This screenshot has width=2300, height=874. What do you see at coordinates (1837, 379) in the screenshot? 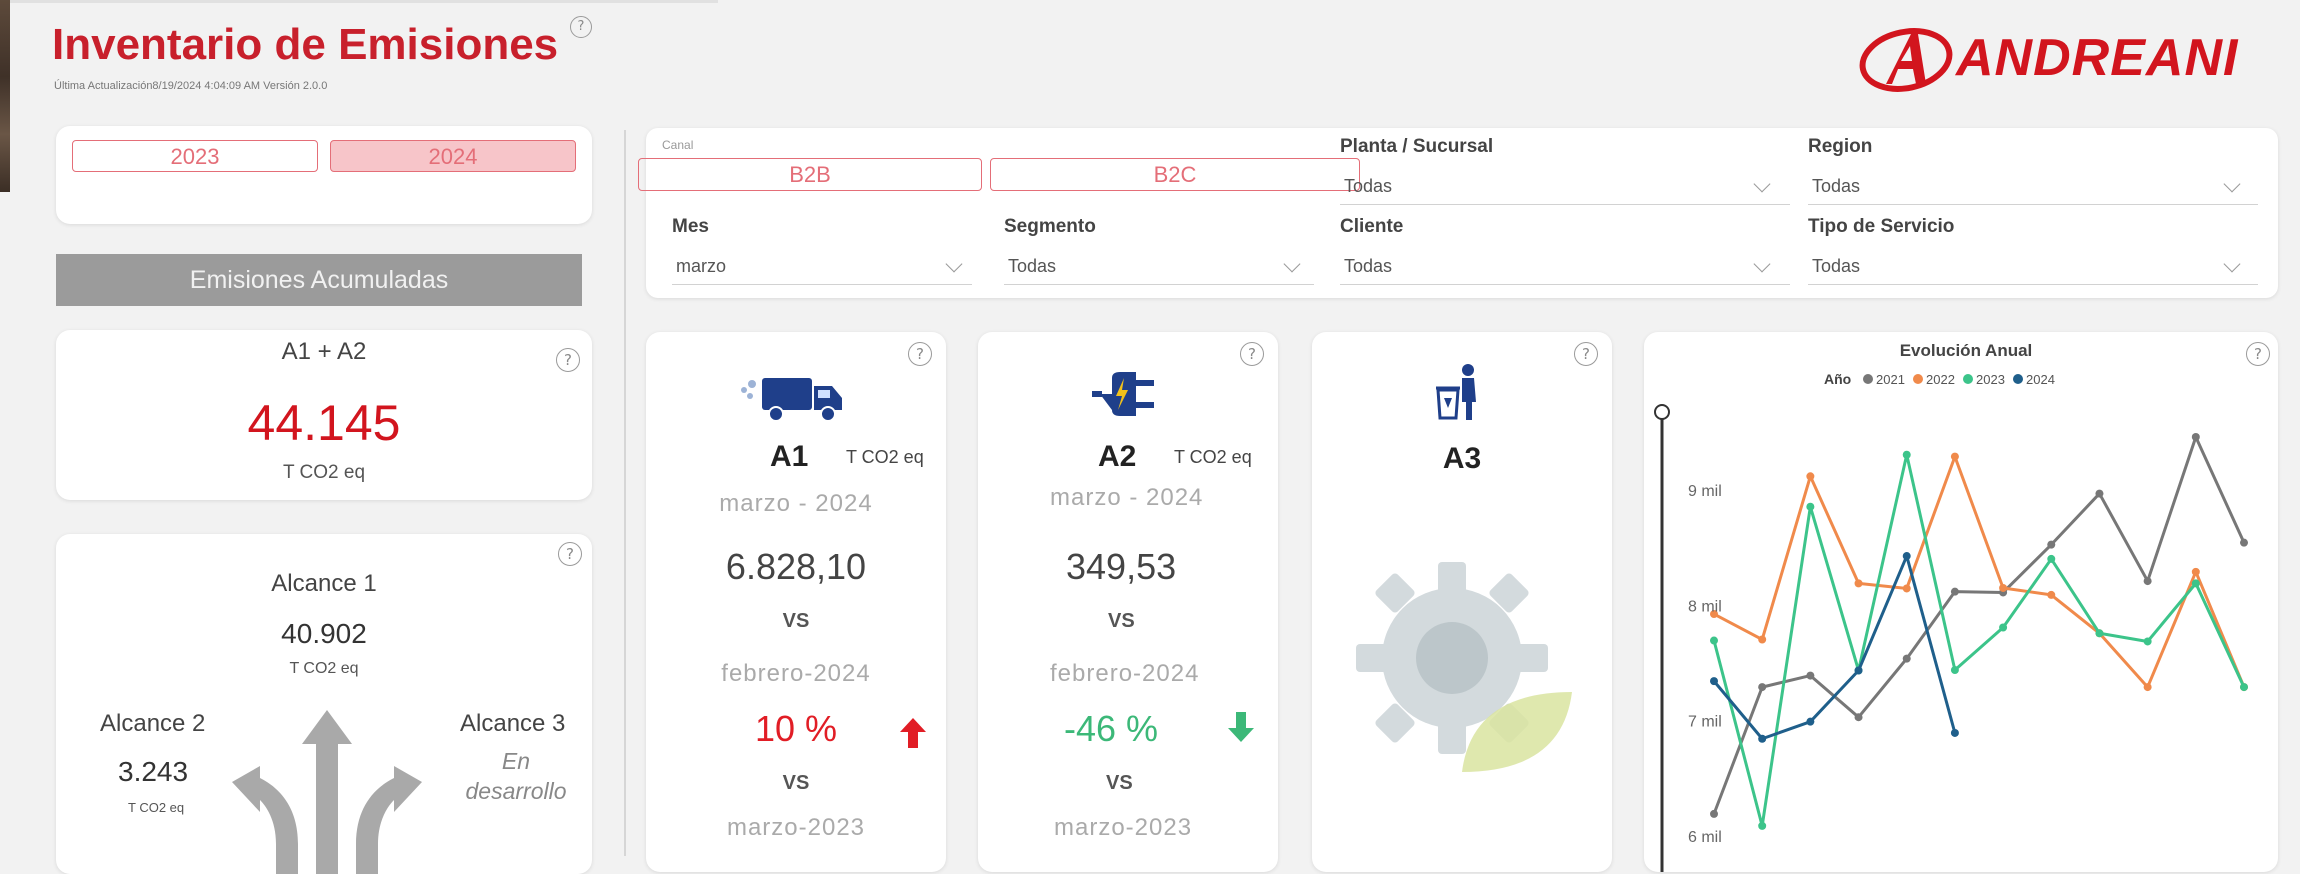
I see `legend-title: Año` at bounding box center [1837, 379].